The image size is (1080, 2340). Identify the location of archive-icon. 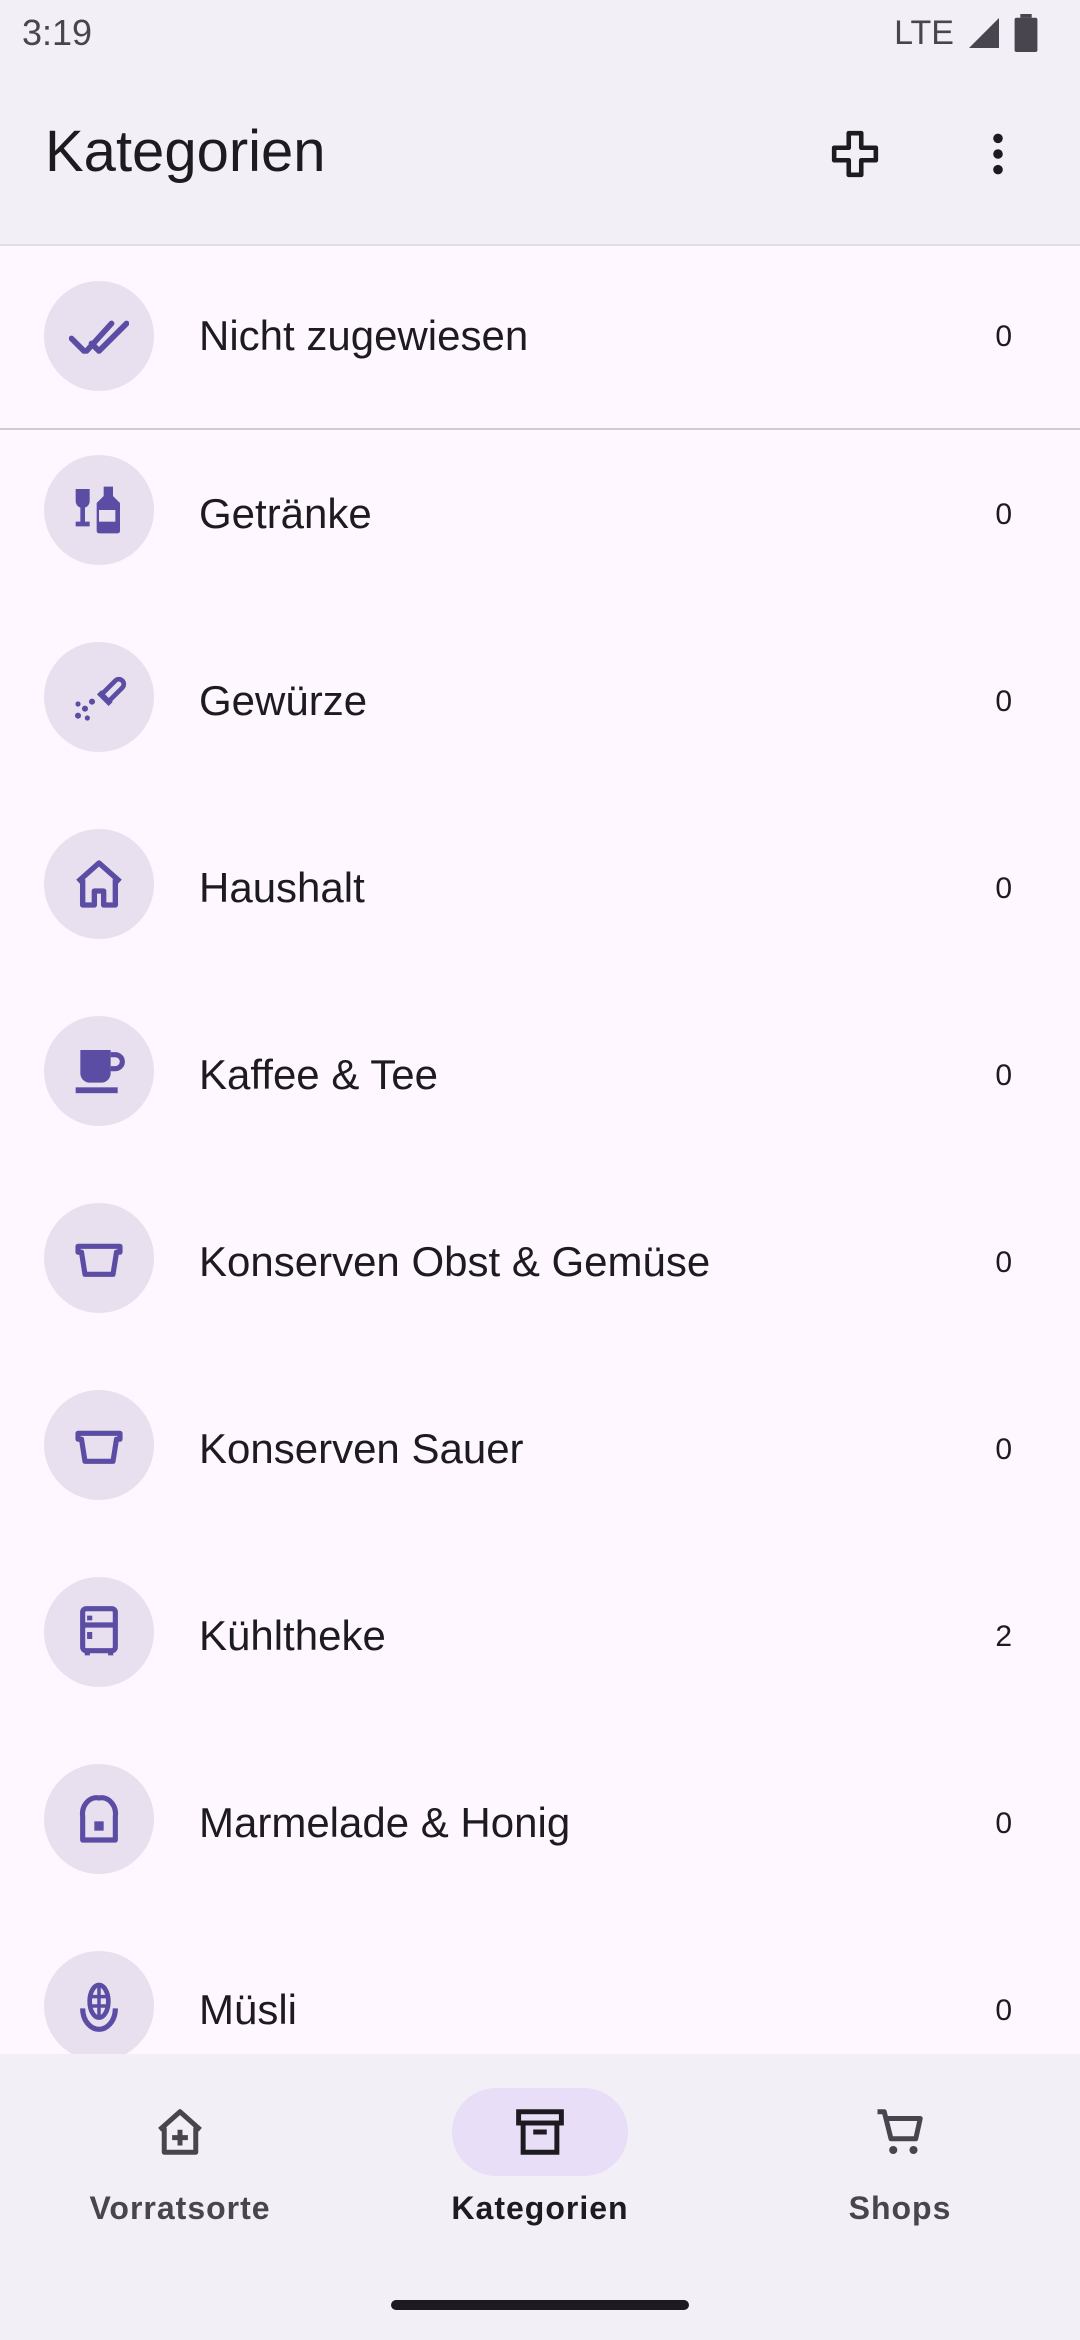
(540, 2132).